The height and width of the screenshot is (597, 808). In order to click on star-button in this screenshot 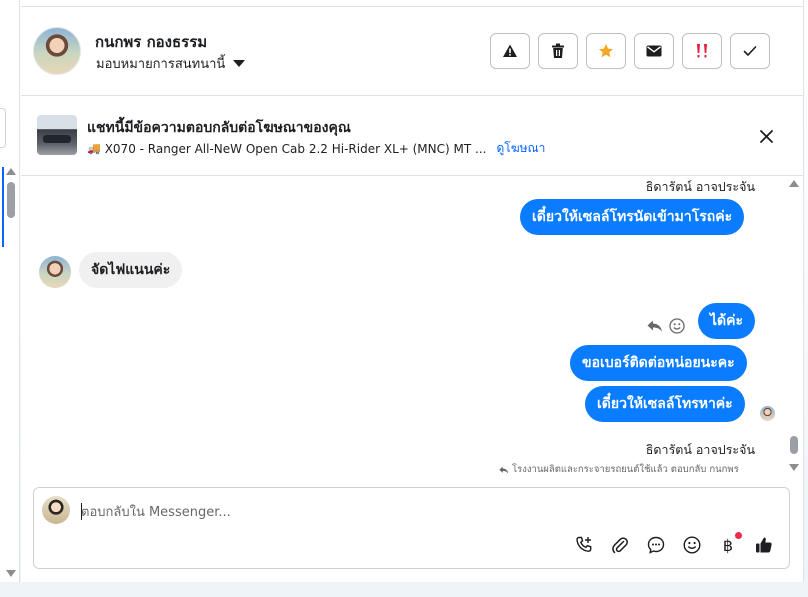, I will do `click(606, 51)`.